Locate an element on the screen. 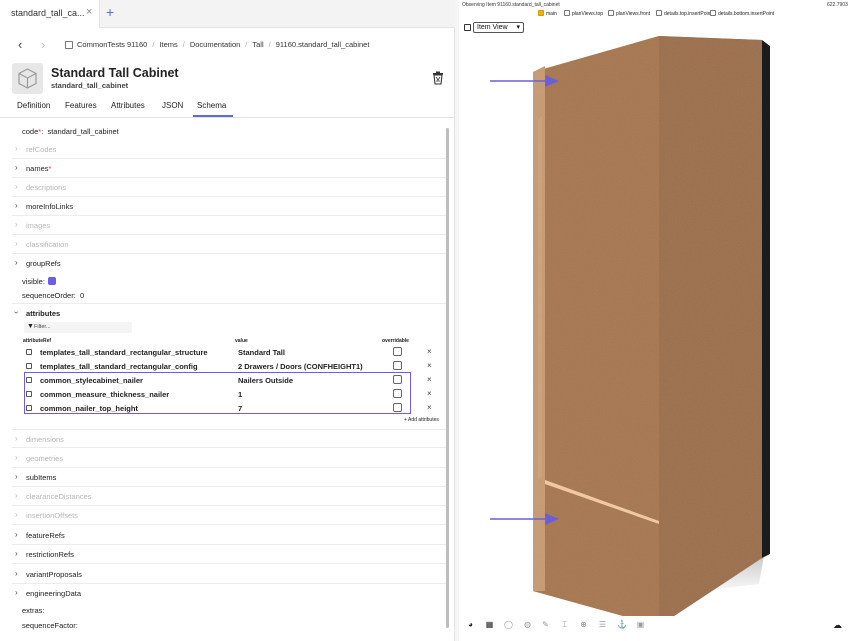 This screenshot has height=641, width=859. section-grouprefs: › groupRefs is located at coordinates (229, 263).